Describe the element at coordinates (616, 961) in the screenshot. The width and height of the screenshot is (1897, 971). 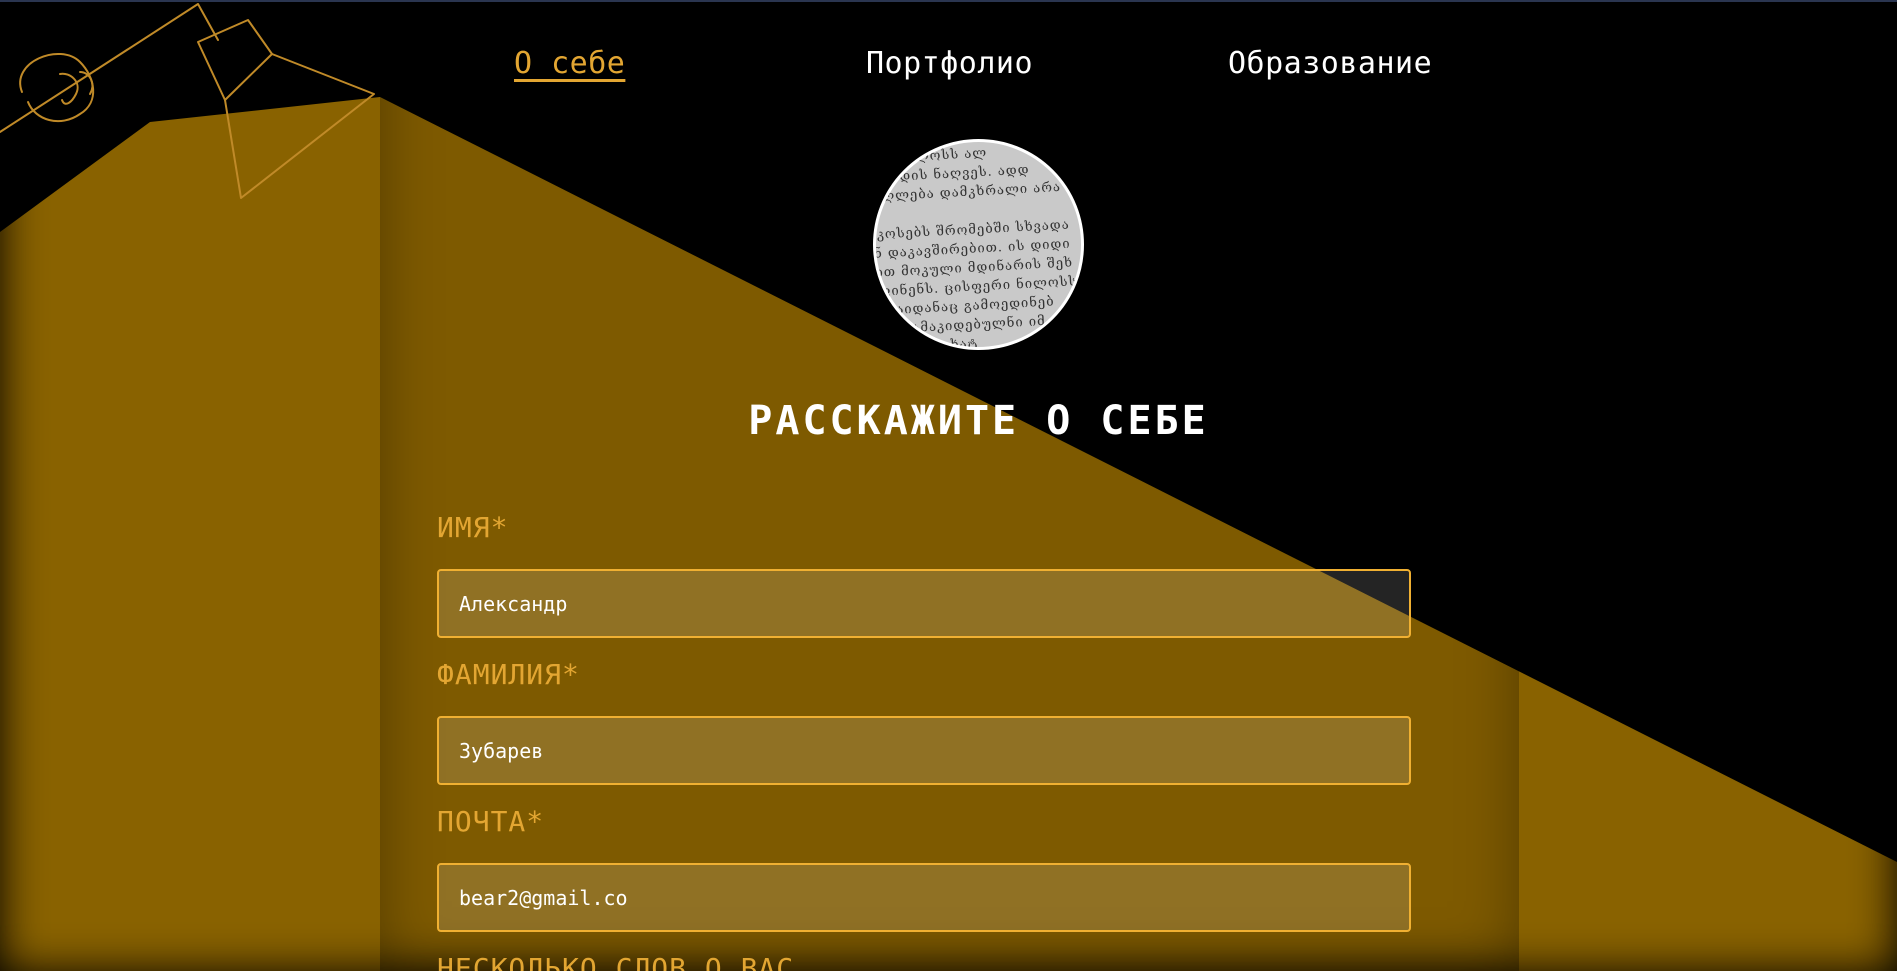
I see `about-label: НЕСКОЛЬКО СЛОВ О ВАС` at that location.